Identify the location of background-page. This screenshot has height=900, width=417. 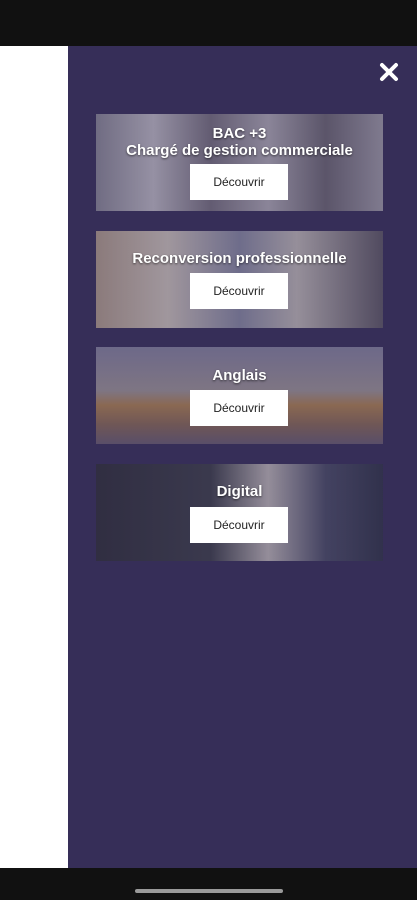
(34, 457).